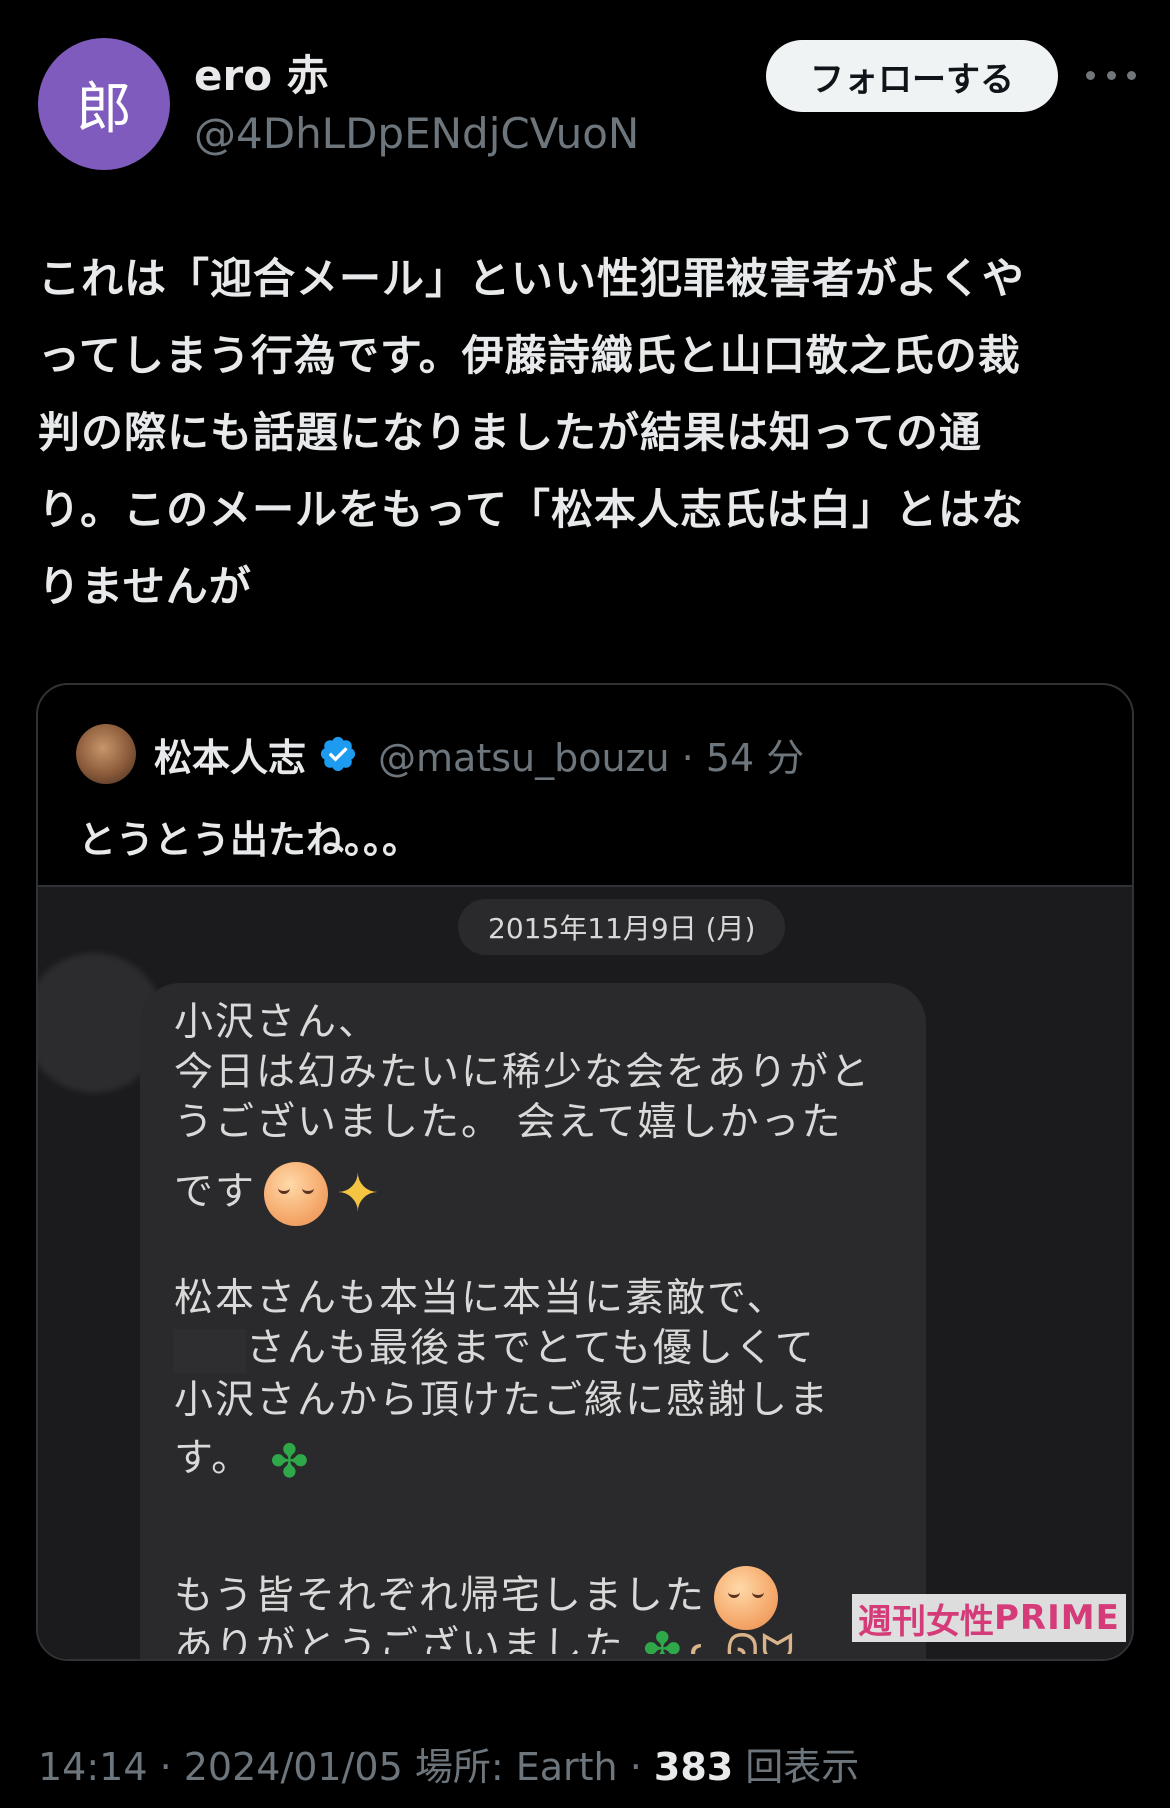  I want to click on tweet-line: りませんが, so click(145, 586).